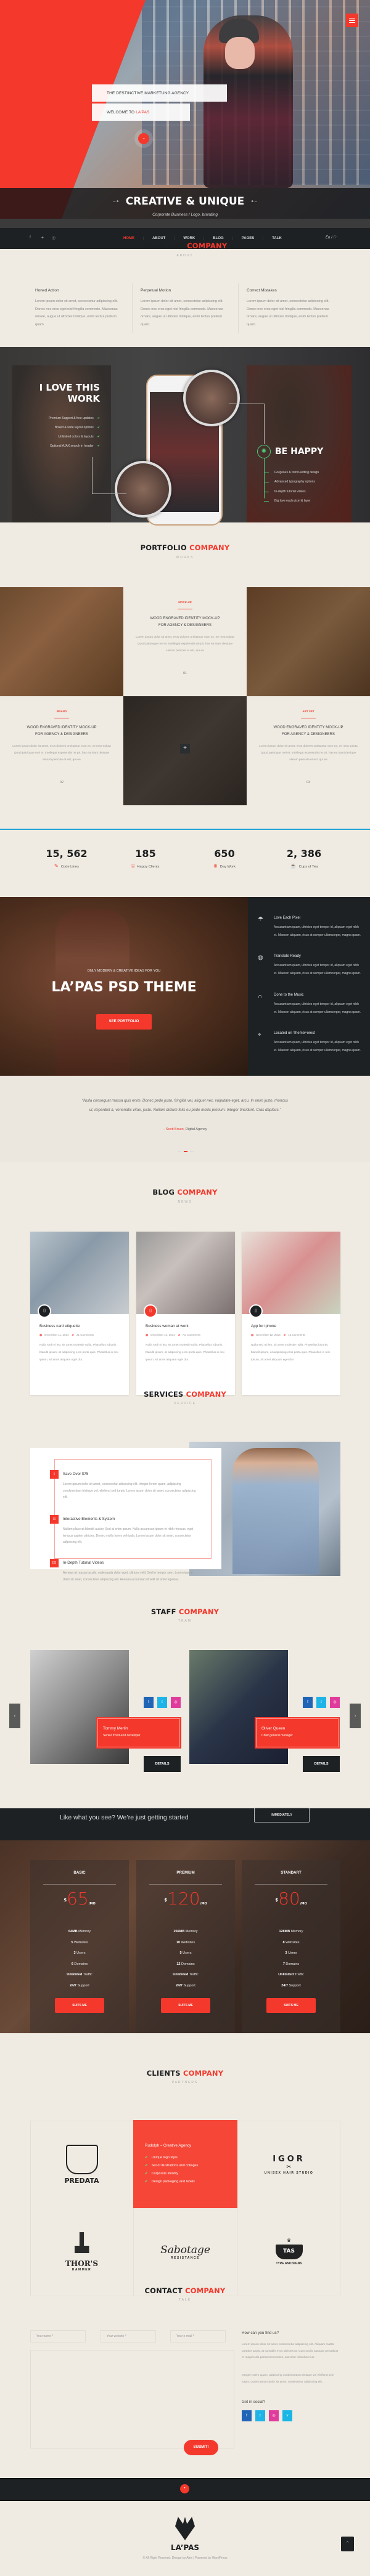 The width and height of the screenshot is (370, 2576). I want to click on client-logo-sabotage: Sabotage RESISTANCE, so click(186, 2252).